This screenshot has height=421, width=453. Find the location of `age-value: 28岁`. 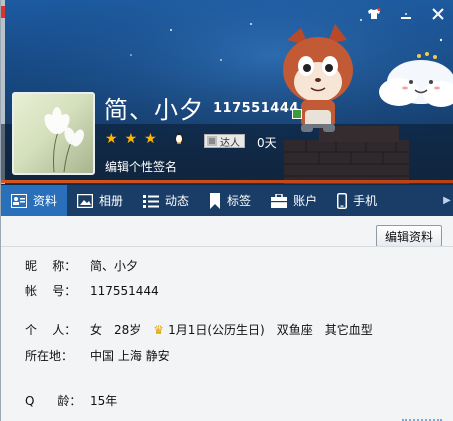

age-value: 28岁 is located at coordinates (128, 330).